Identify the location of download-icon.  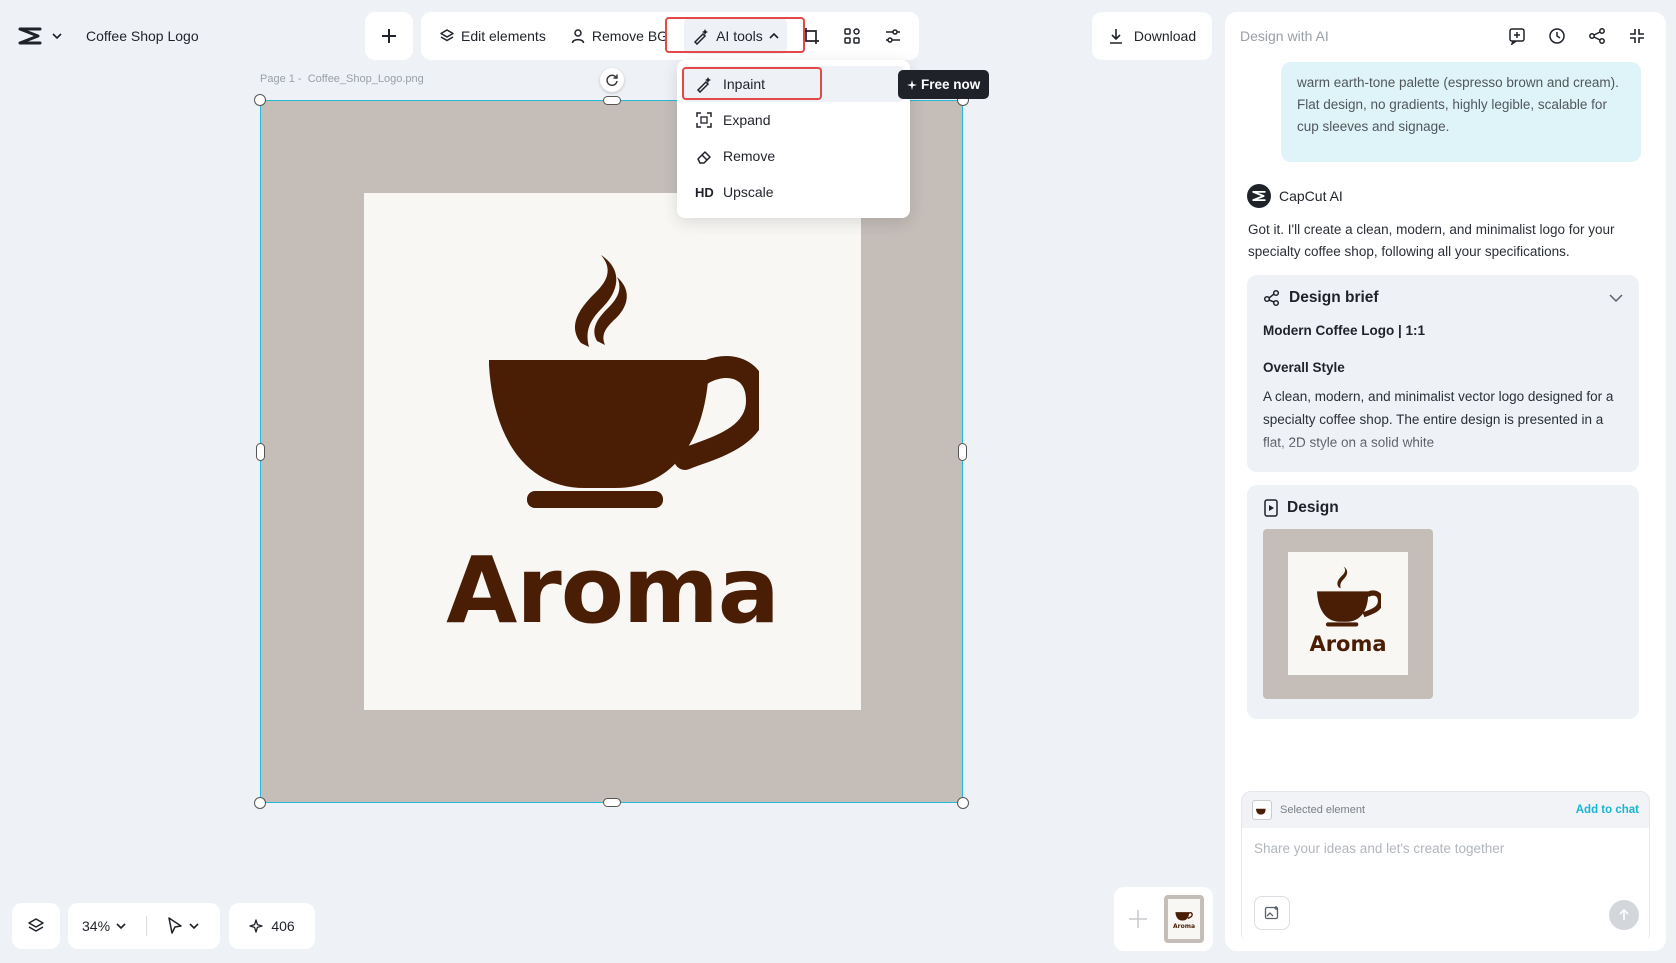
(1116, 36).